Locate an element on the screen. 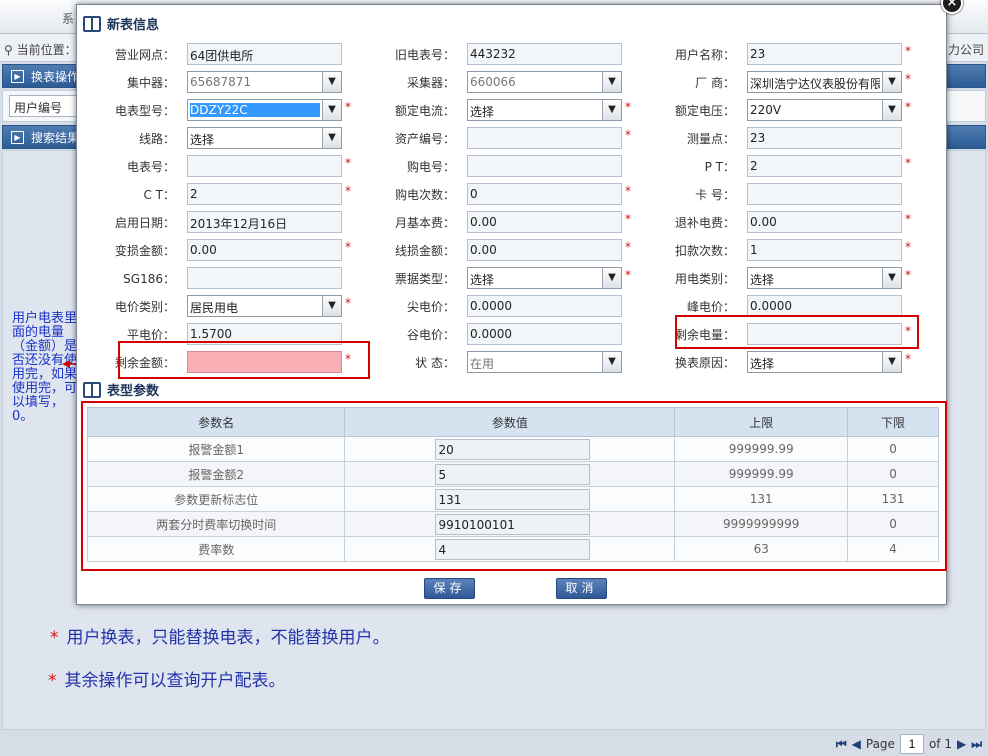 This screenshot has height=756, width=988. param-value-input: 5 is located at coordinates (513, 474).